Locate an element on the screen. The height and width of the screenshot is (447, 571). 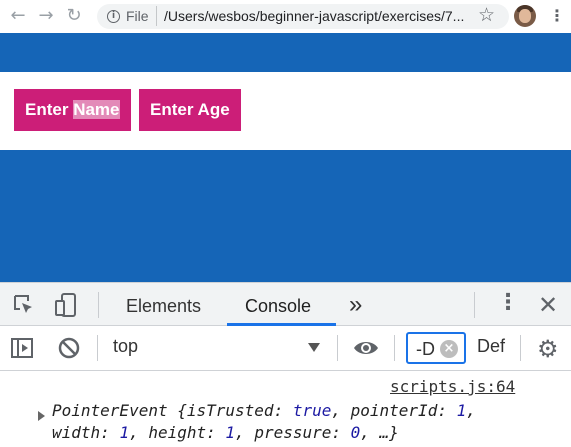
log-levels-select: Def is located at coordinates (491, 346).